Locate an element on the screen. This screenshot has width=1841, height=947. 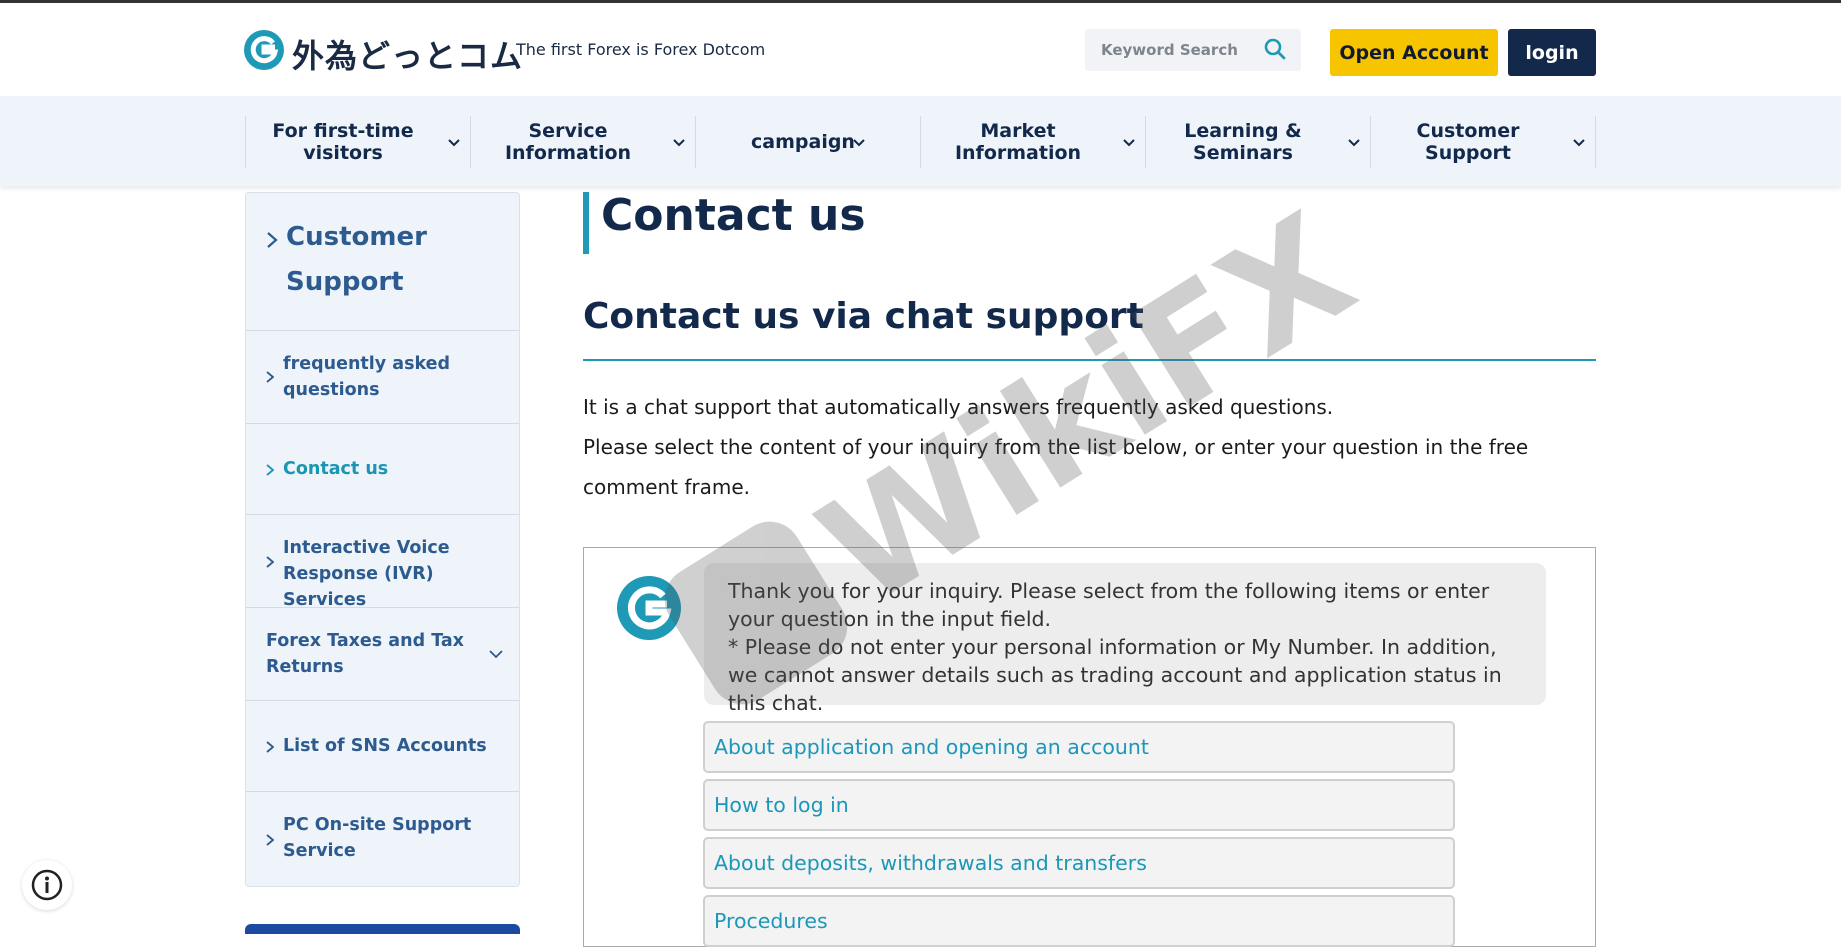
nav-item-label: For first-time visitors is located at coordinates (343, 142).